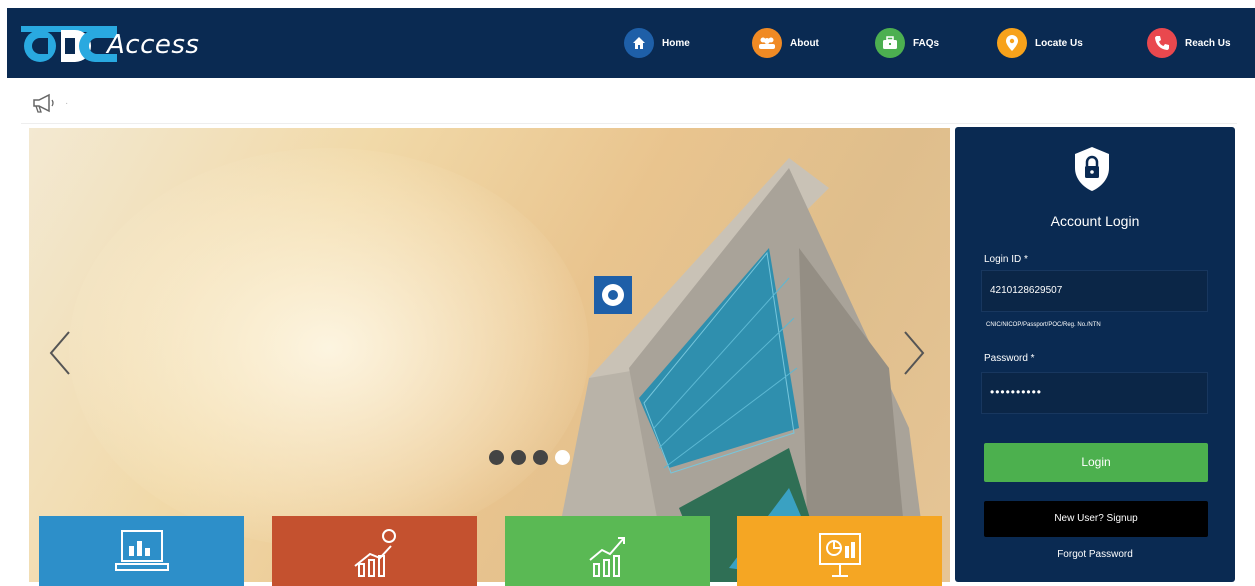 The width and height of the screenshot is (1255, 586). I want to click on nav-about-label: About, so click(804, 43).